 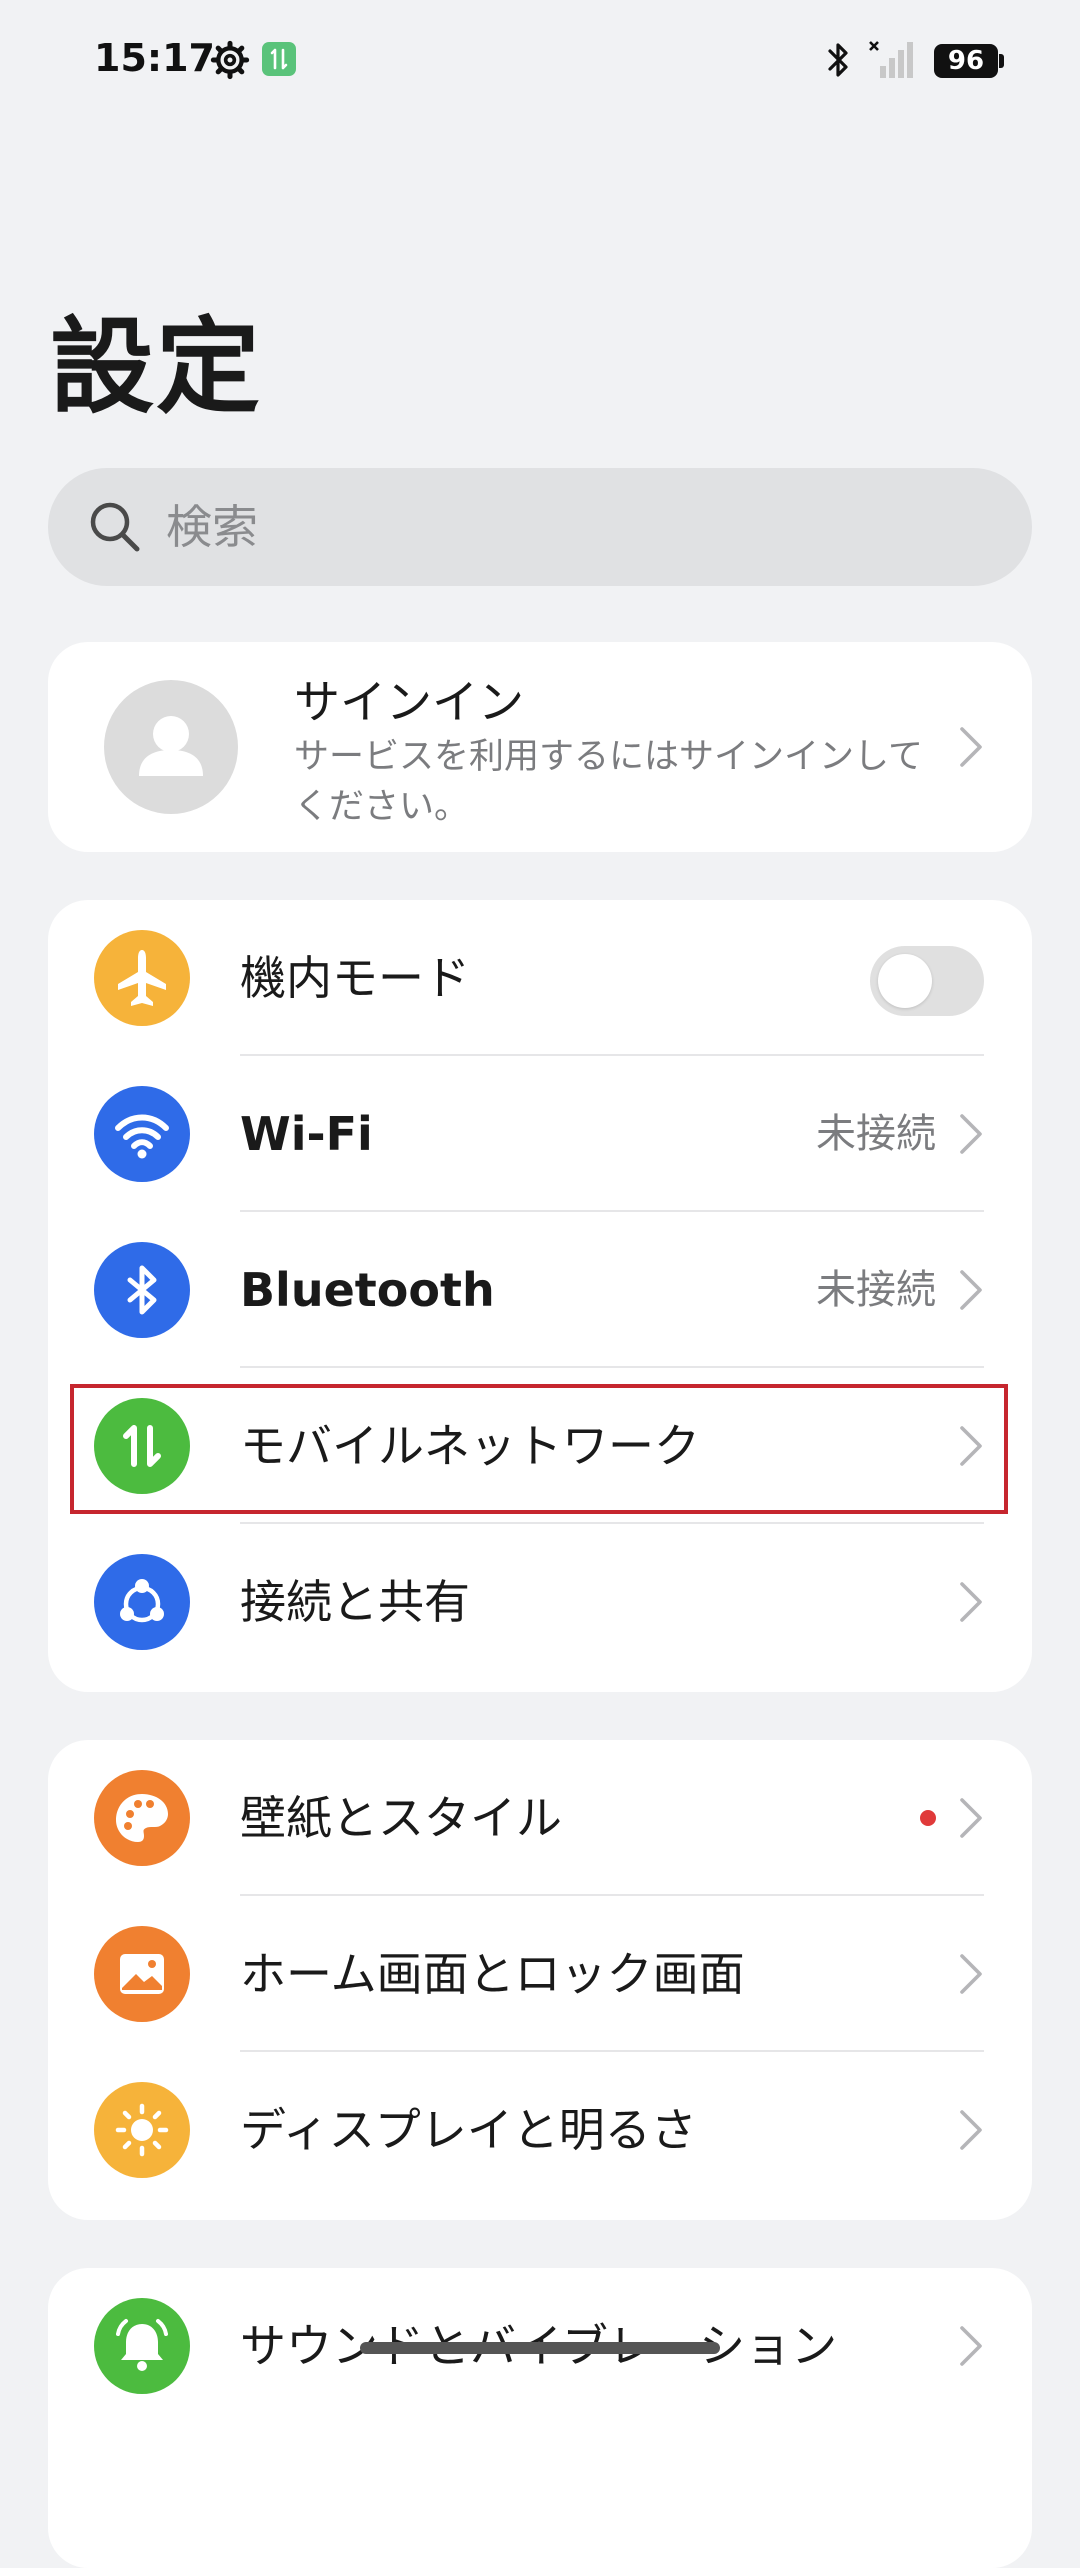 What do you see at coordinates (115, 527) in the screenshot?
I see `search-icon` at bounding box center [115, 527].